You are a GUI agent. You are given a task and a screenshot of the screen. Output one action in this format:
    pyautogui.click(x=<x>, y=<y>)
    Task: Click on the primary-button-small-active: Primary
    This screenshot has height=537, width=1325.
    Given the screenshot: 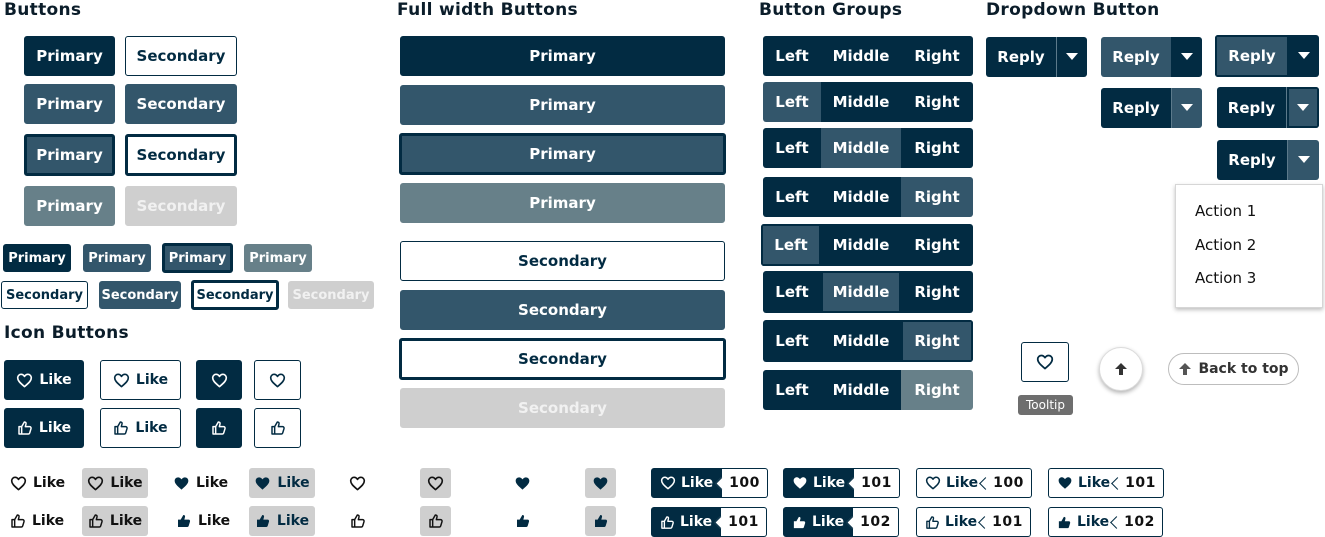 What is the action you would take?
    pyautogui.click(x=278, y=258)
    